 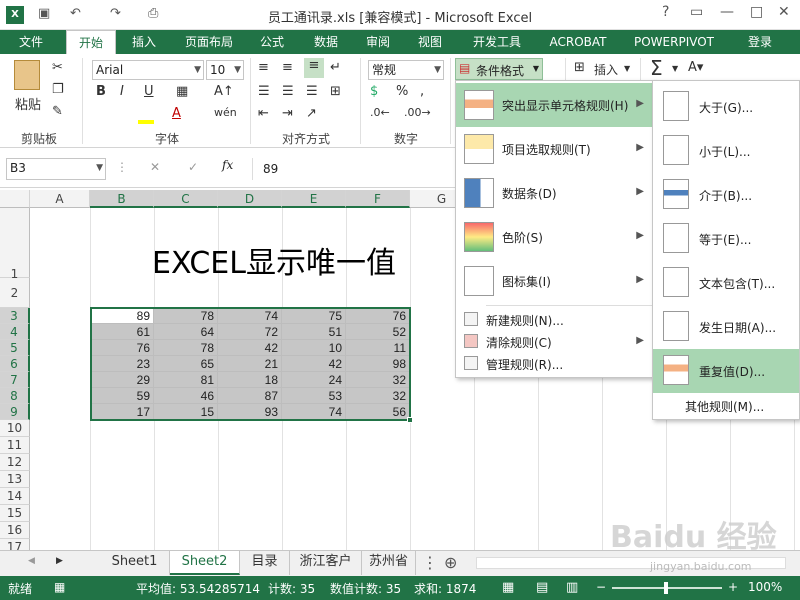 What do you see at coordinates (56, 169) in the screenshot?
I see `name-box: B3 ▼` at bounding box center [56, 169].